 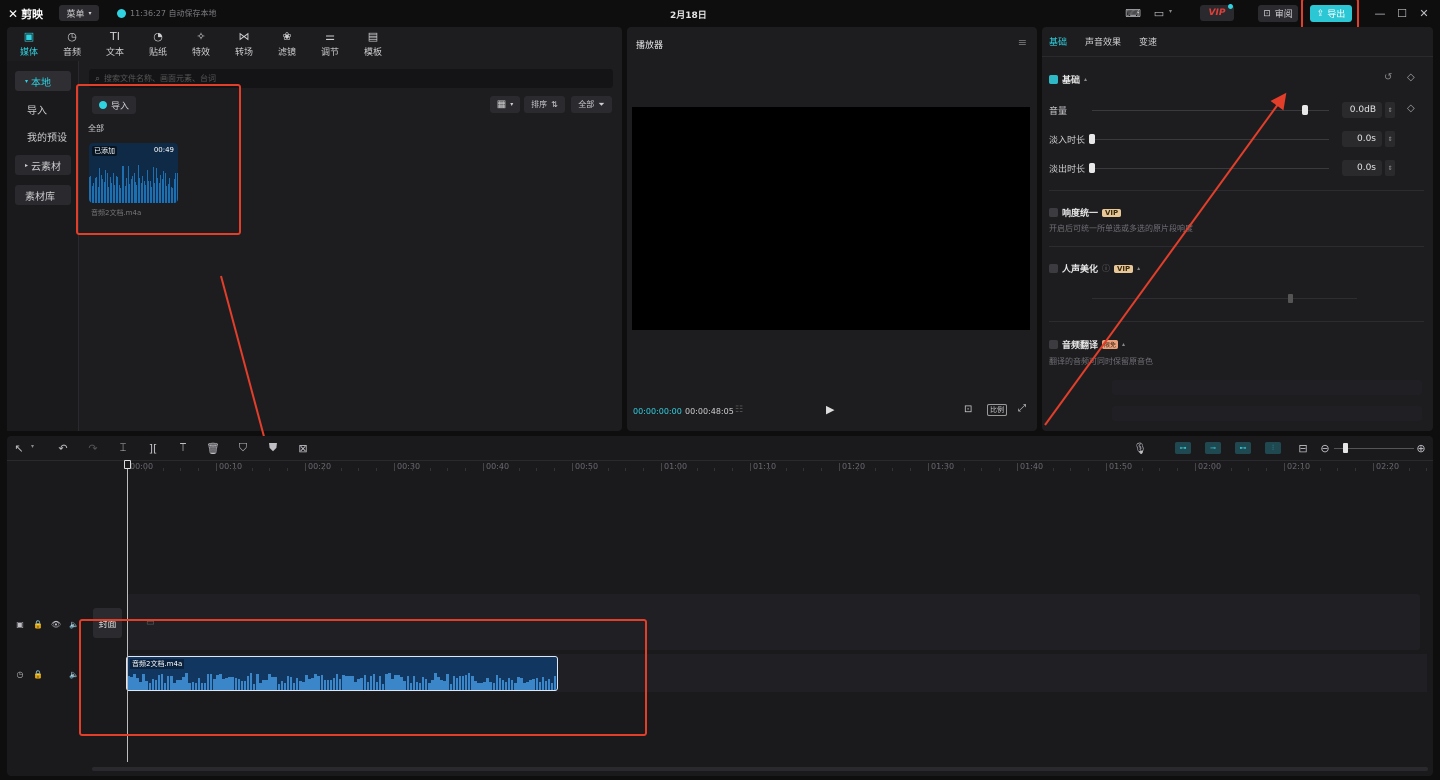 I want to click on voice-beauty-toggle: 人声美化 ⓘ VIP ▴, so click(x=1094, y=268).